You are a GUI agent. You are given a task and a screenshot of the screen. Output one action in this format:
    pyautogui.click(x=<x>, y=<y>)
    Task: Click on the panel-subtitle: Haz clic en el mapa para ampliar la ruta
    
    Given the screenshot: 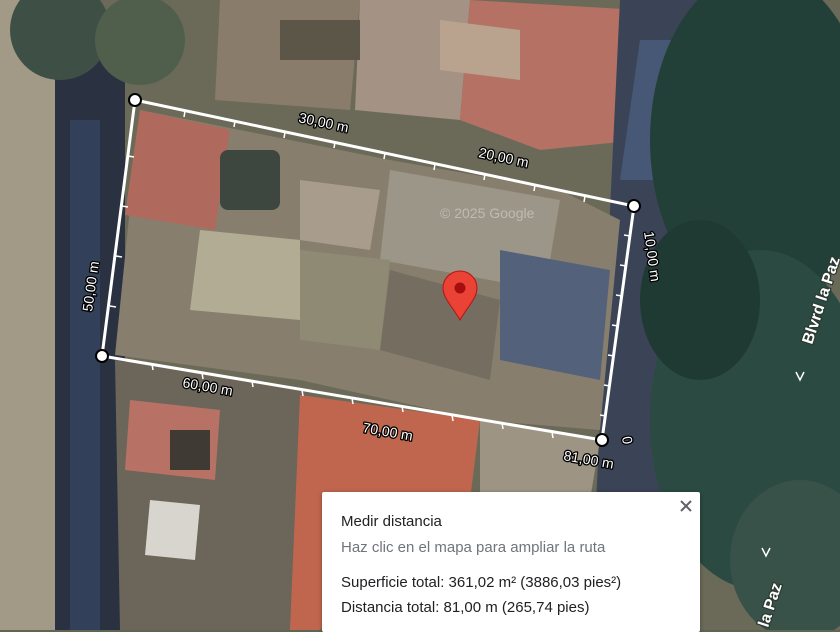 What is the action you would take?
    pyautogui.click(x=473, y=547)
    